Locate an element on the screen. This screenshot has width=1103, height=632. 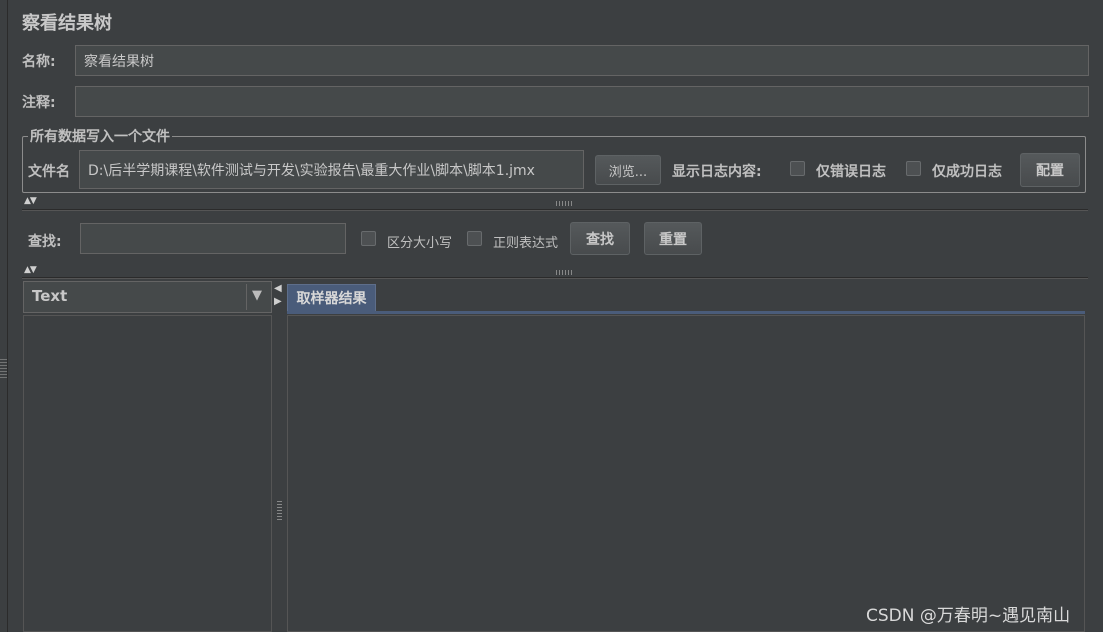
comment-input is located at coordinates (582, 101).